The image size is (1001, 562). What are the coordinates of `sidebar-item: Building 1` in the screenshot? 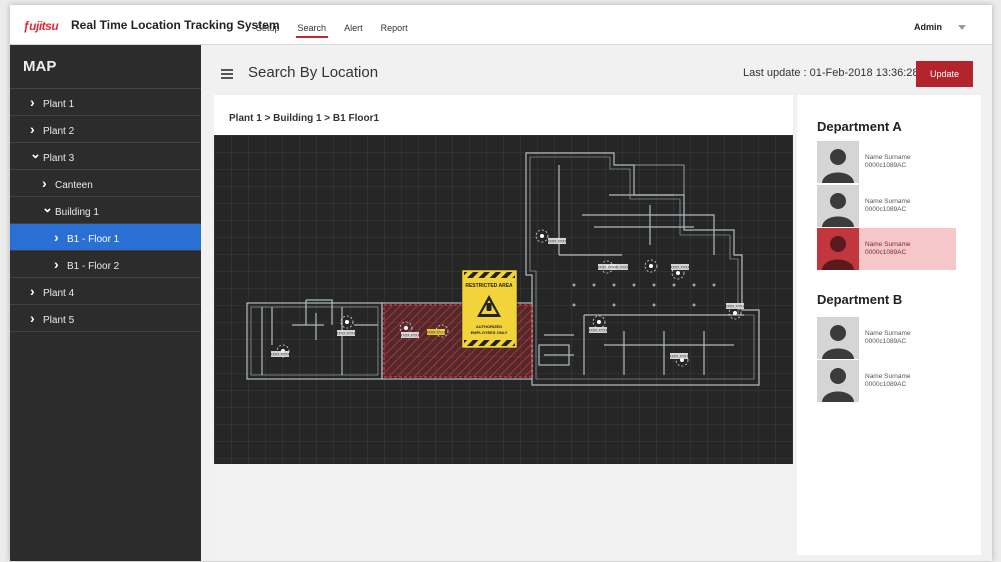 It's located at (105, 210).